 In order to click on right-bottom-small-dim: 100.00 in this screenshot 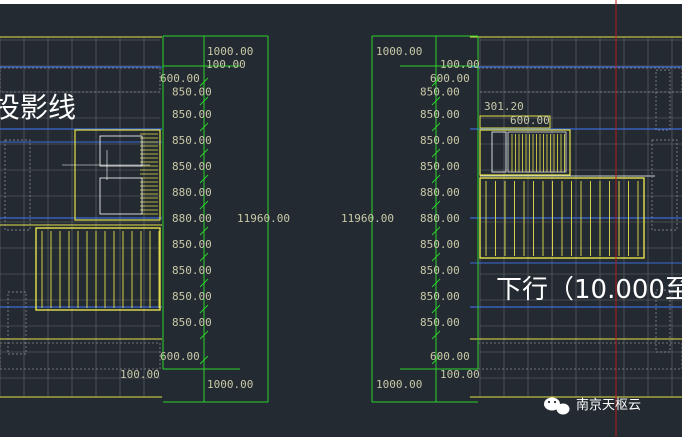, I will do `click(460, 374)`.